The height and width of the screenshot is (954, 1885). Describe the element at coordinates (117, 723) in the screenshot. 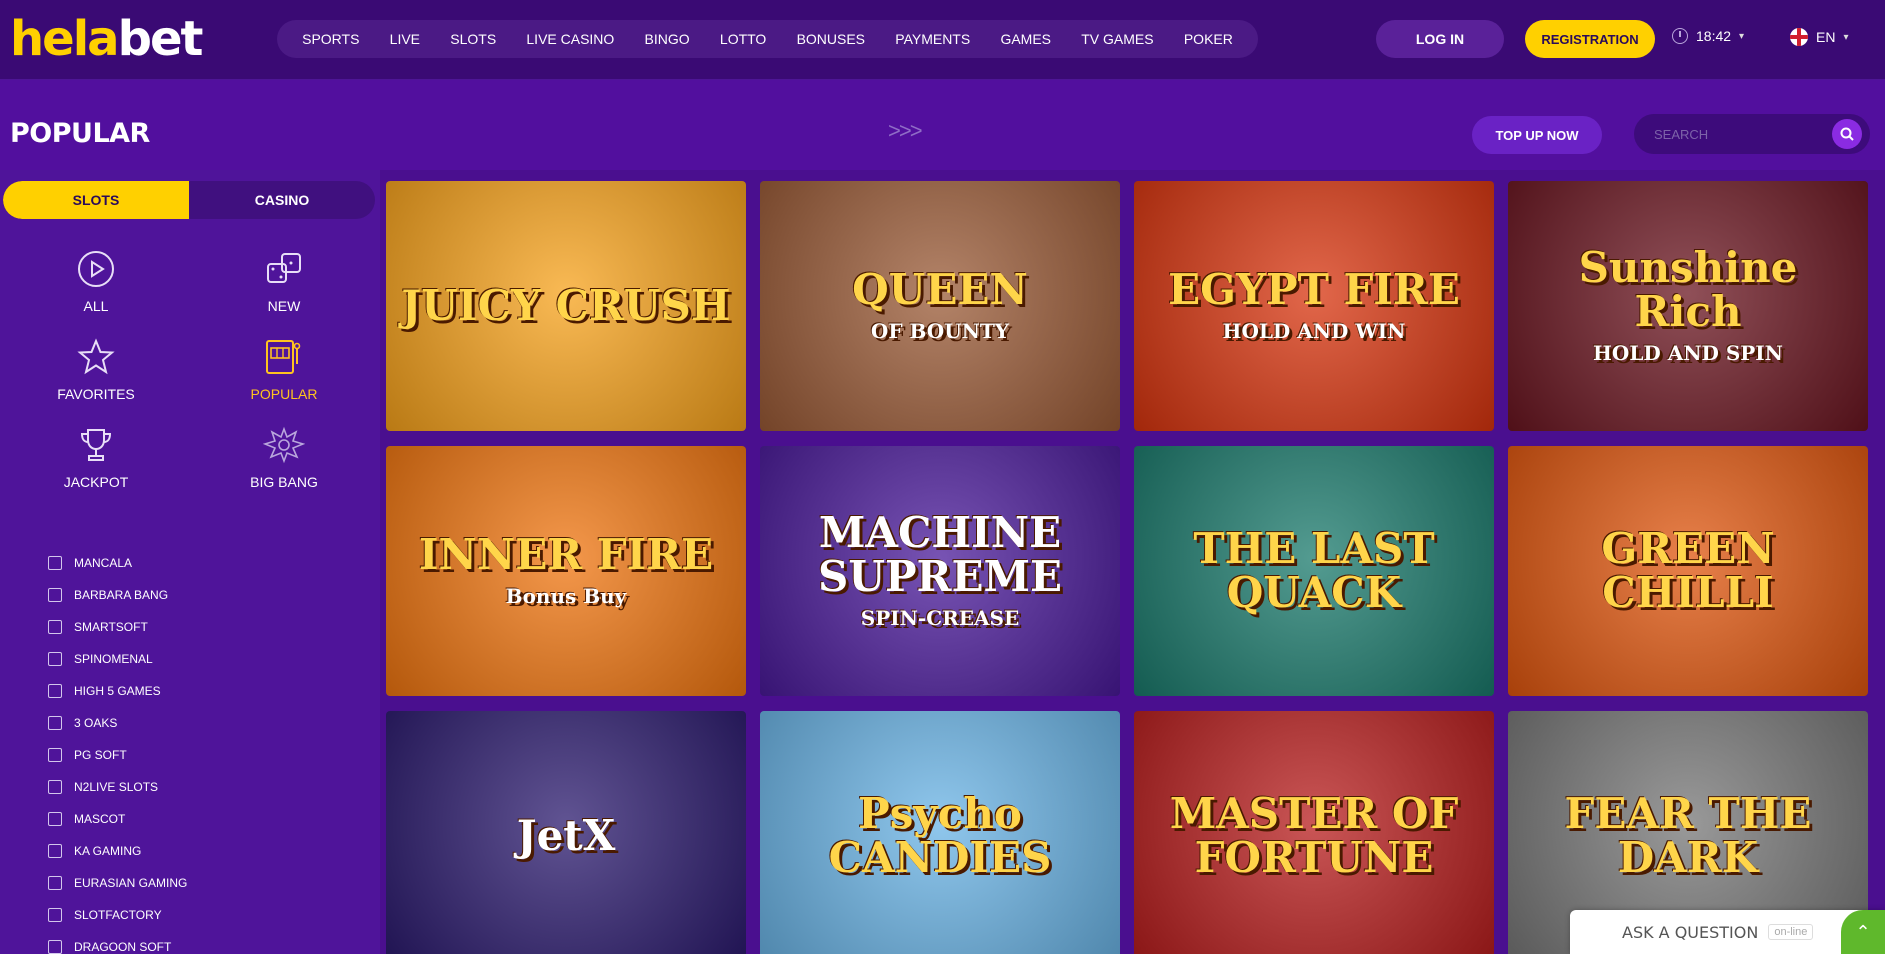

I see `provider-item: 3 OAKS` at that location.